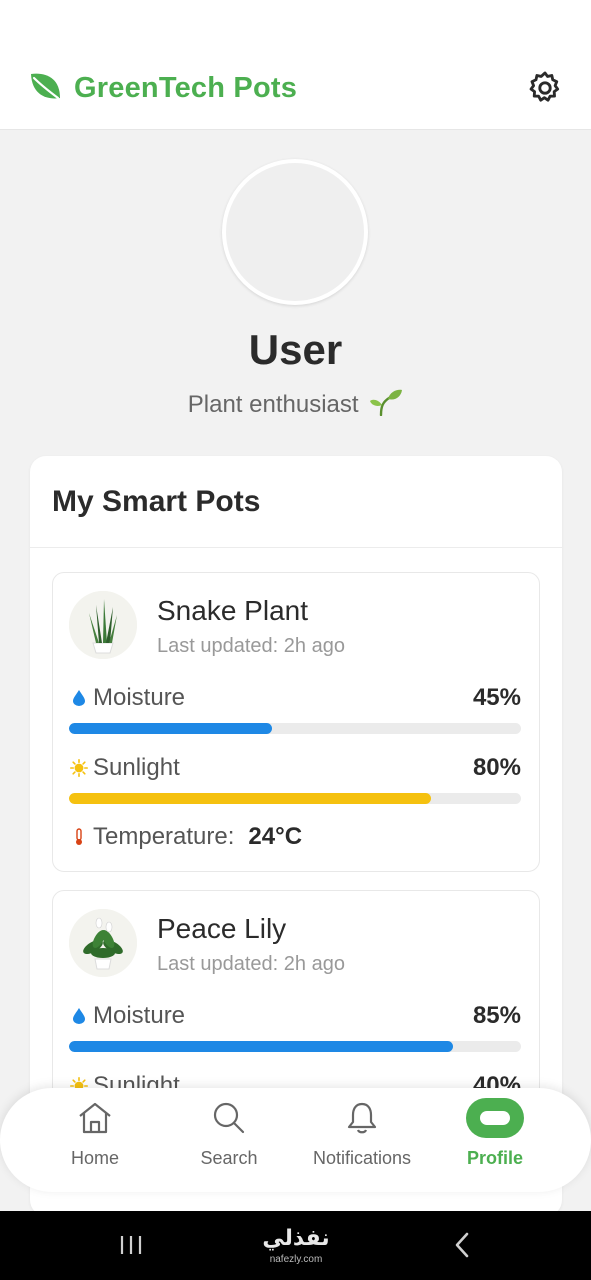 This screenshot has height=1280, width=591. I want to click on sprout-icon, so click(386, 405).